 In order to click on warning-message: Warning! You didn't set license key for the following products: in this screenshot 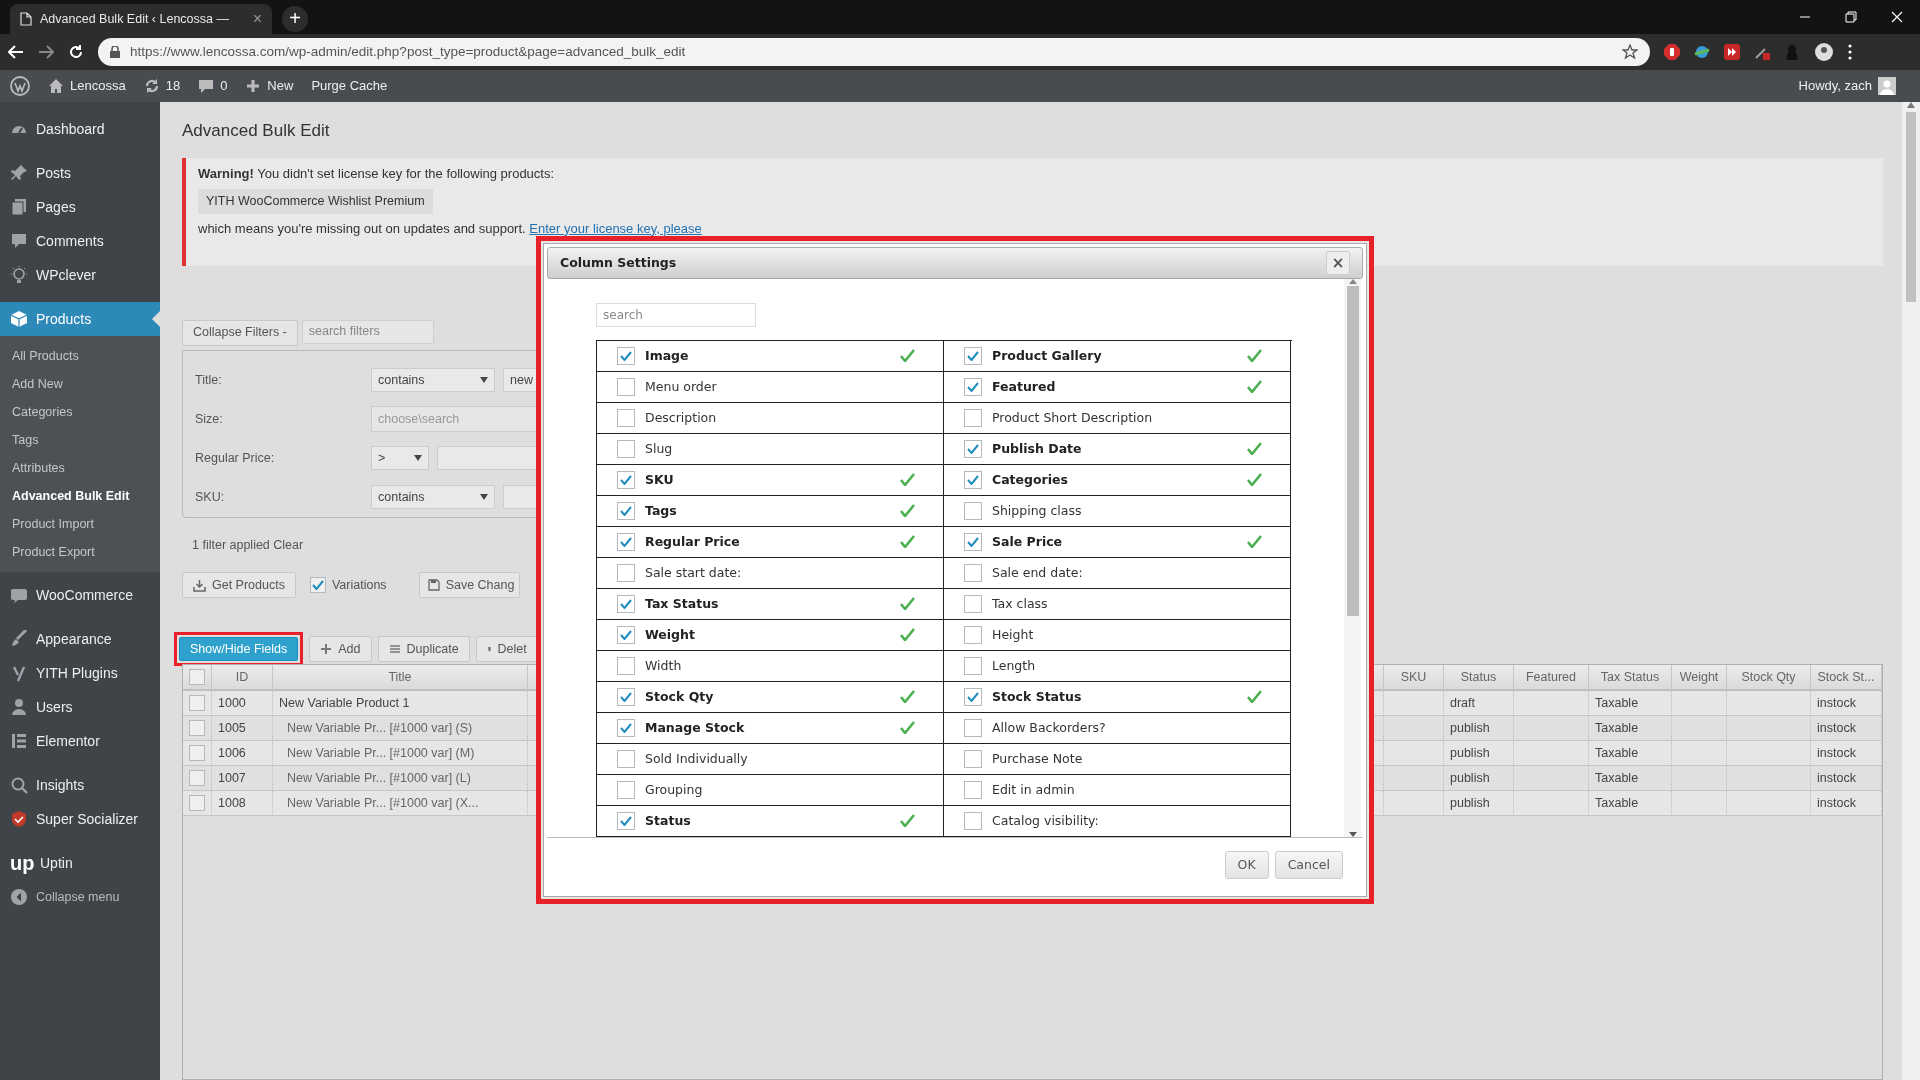, I will do `click(377, 173)`.